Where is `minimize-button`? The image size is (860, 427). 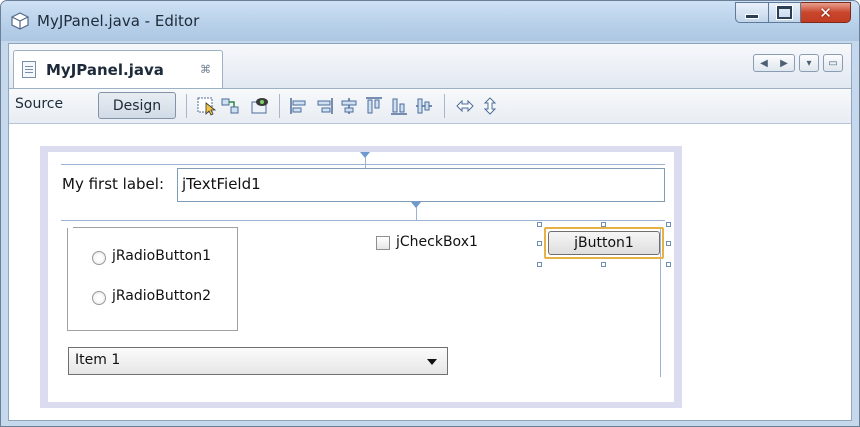 minimize-button is located at coordinates (752, 12).